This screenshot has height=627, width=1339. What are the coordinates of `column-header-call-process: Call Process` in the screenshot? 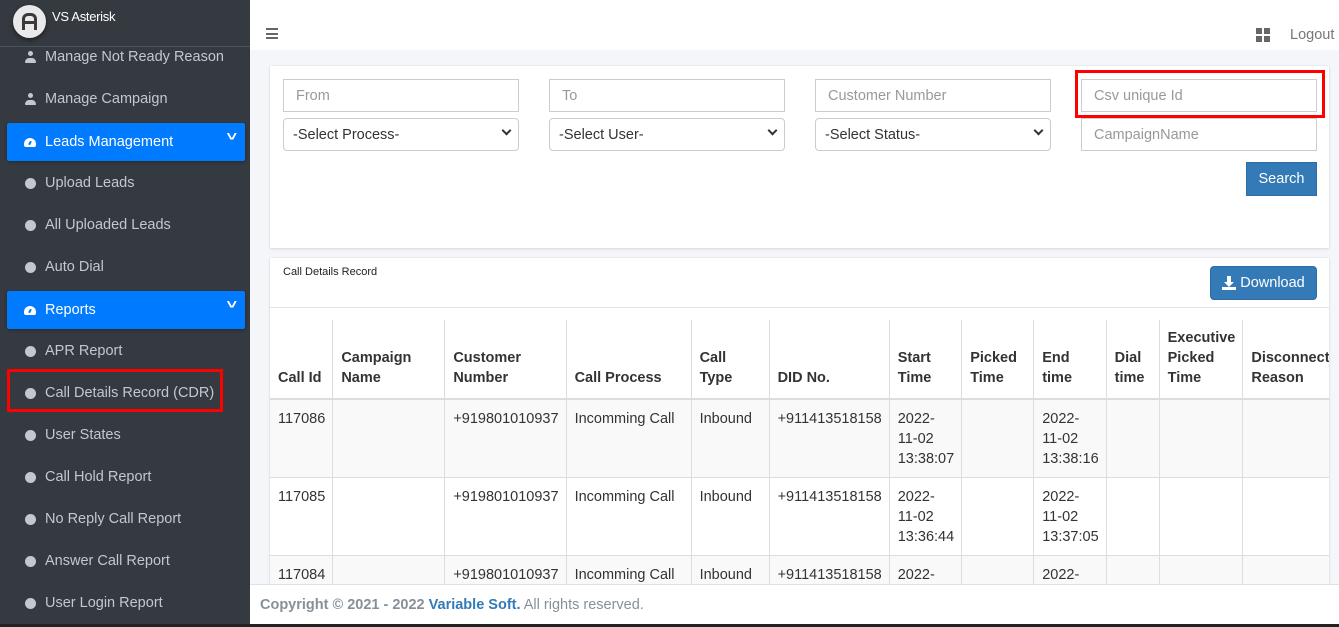 It's located at (628, 360).